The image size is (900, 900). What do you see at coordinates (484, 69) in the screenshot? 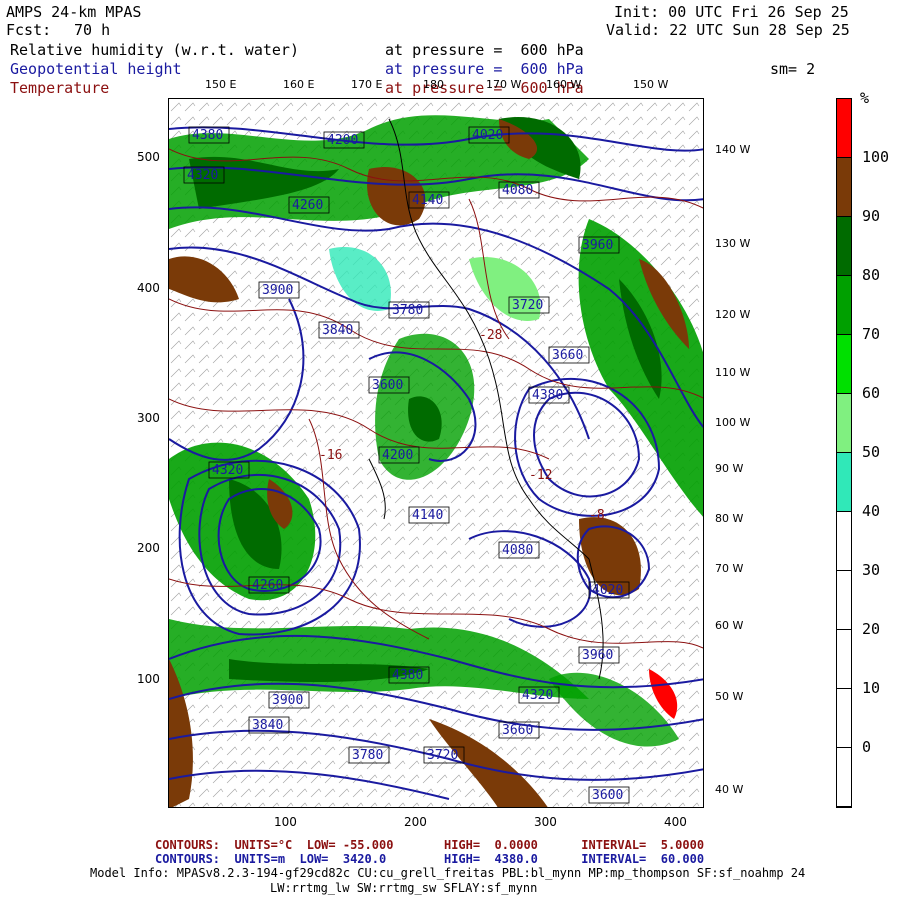
I see `field-height-level: at pressure = 600 hPa` at bounding box center [484, 69].